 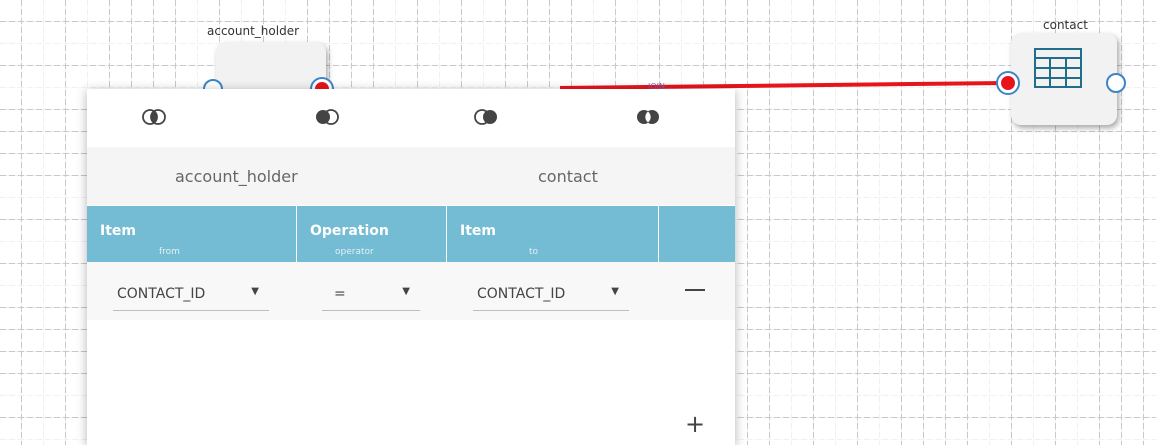 What do you see at coordinates (161, 294) in the screenshot?
I see `from-column-value: CONTACT_ID` at bounding box center [161, 294].